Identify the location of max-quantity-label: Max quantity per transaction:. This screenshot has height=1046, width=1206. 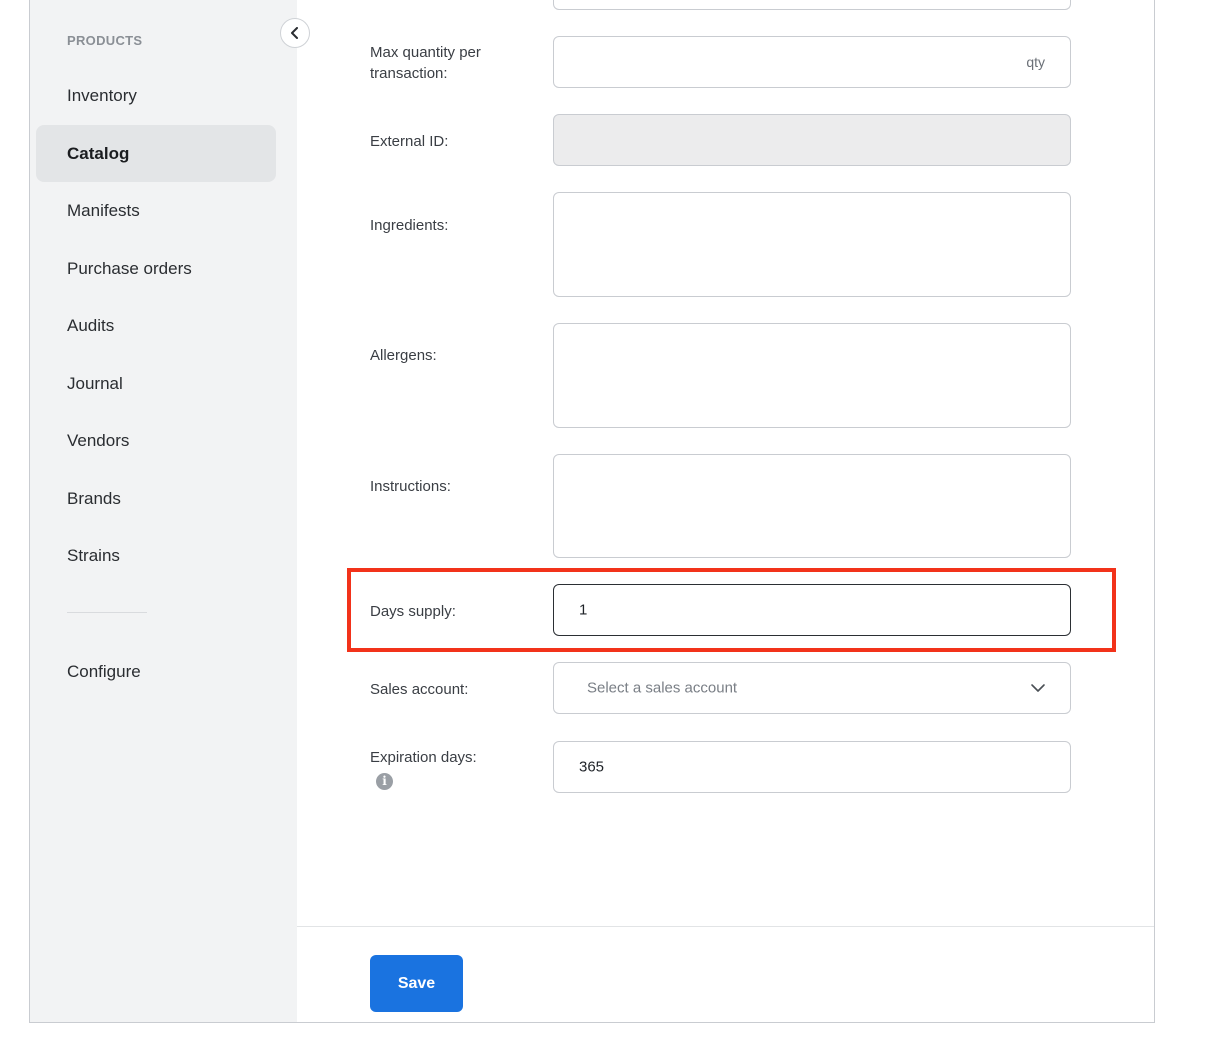
(425, 63).